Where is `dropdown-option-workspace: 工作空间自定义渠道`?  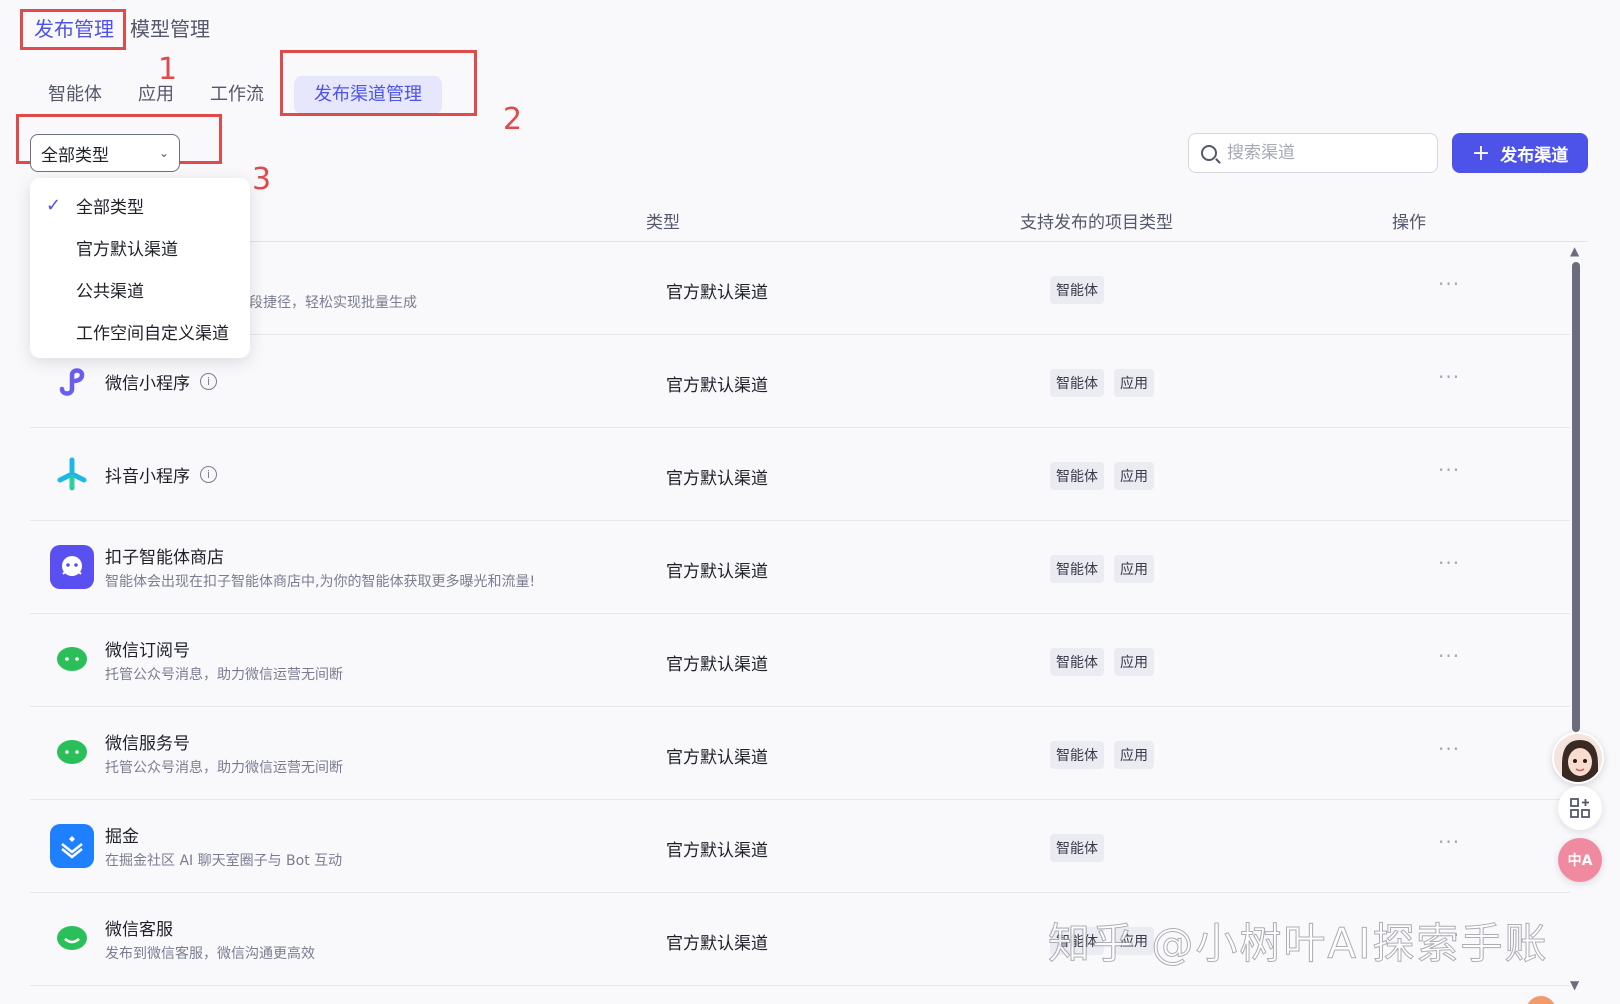 dropdown-option-workspace: 工作空间自定义渠道 is located at coordinates (140, 331).